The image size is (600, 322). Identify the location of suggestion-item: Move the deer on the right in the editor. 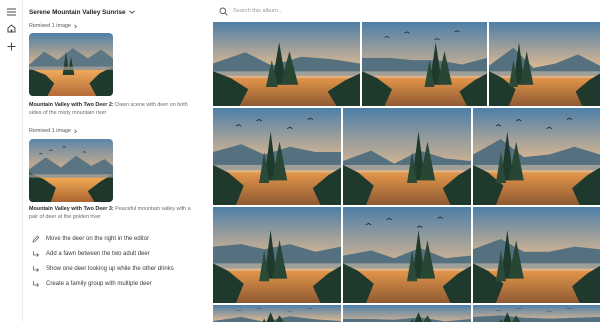
(90, 239).